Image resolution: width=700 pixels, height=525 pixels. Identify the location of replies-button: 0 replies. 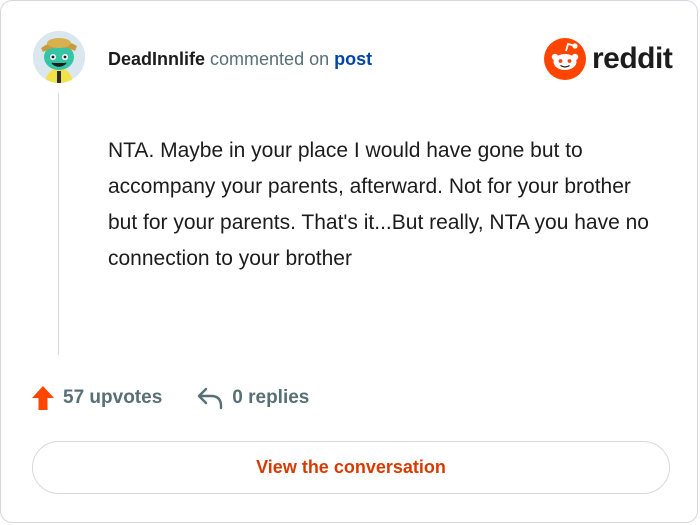
(252, 398).